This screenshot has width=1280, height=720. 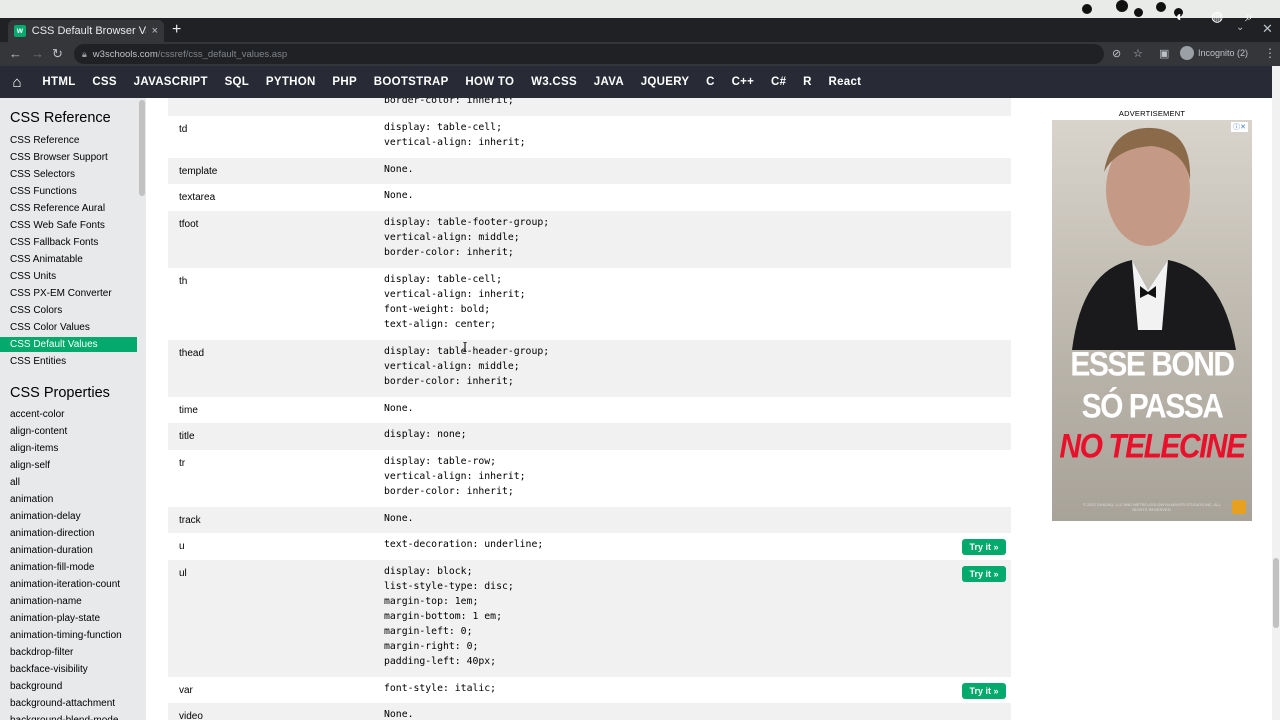 What do you see at coordinates (68, 567) in the screenshot?
I see `sidebar-property-animation-fill-mode: animation-fill-mode` at bounding box center [68, 567].